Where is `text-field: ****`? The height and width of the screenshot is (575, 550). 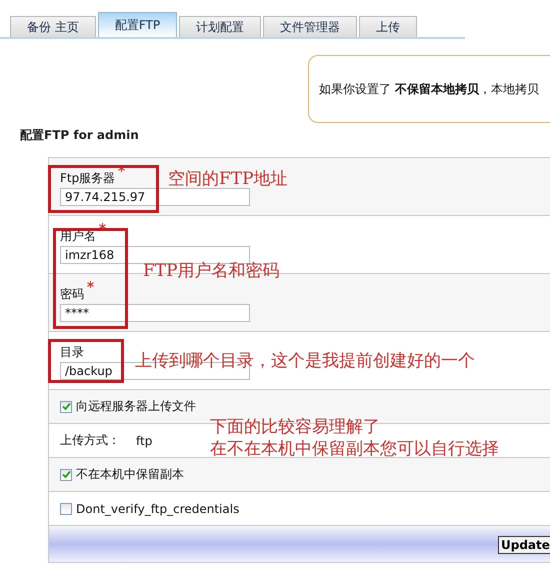
text-field: **** is located at coordinates (155, 313).